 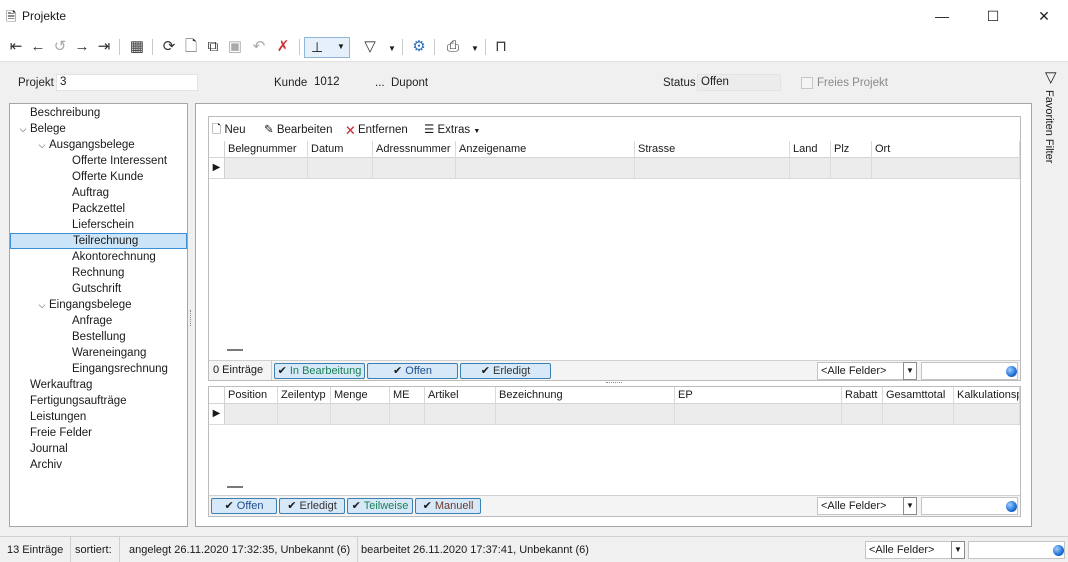 I want to click on tree-item: ⌵ Ausgangsbelege, so click(x=98, y=145).